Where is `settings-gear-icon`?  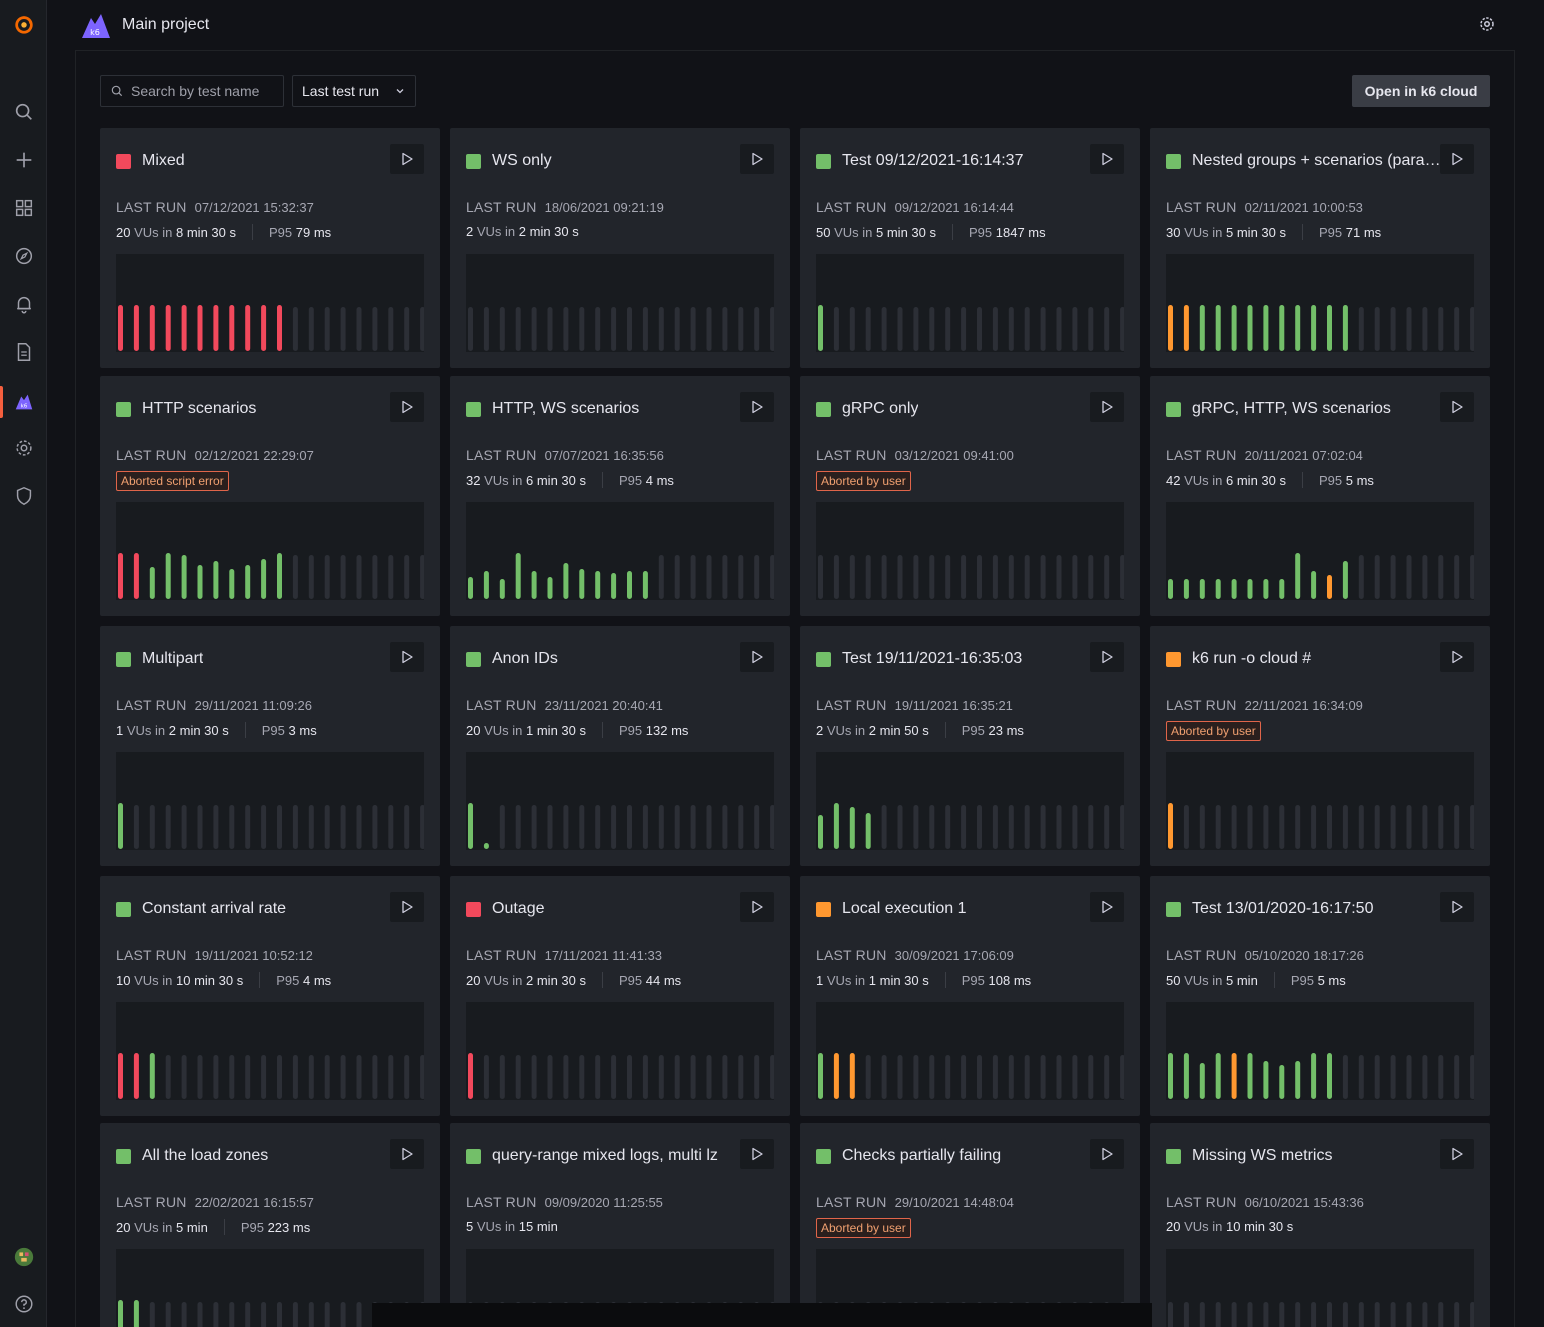 settings-gear-icon is located at coordinates (1487, 24).